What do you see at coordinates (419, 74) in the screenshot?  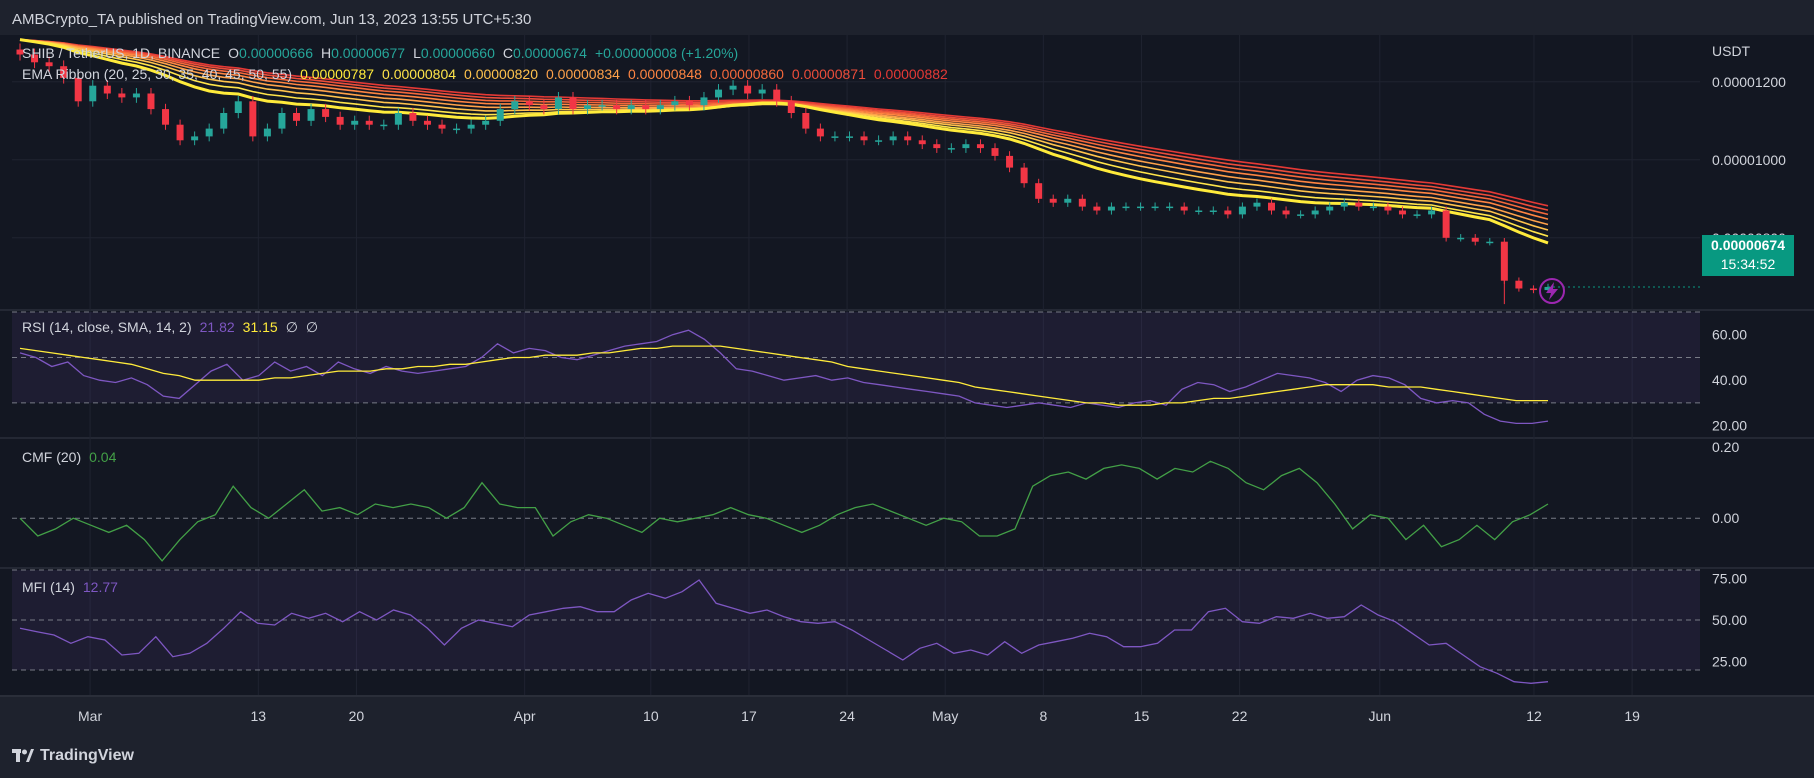 I see `ema-value-2: 0.00000804` at bounding box center [419, 74].